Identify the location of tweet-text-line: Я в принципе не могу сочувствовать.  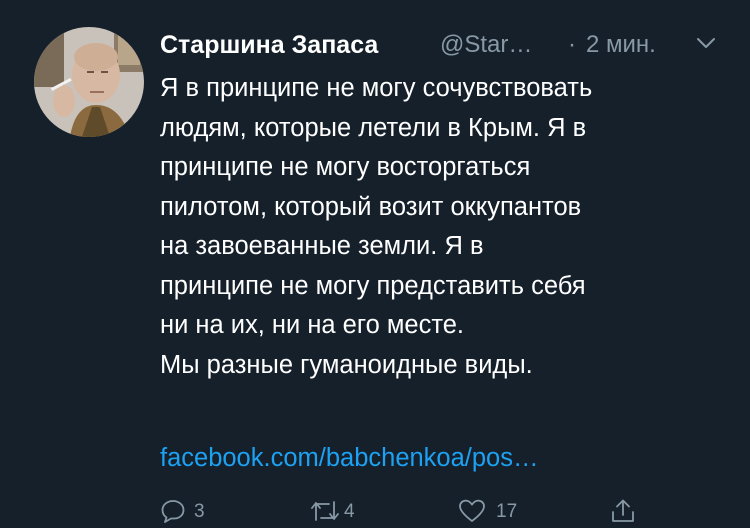
(376, 88).